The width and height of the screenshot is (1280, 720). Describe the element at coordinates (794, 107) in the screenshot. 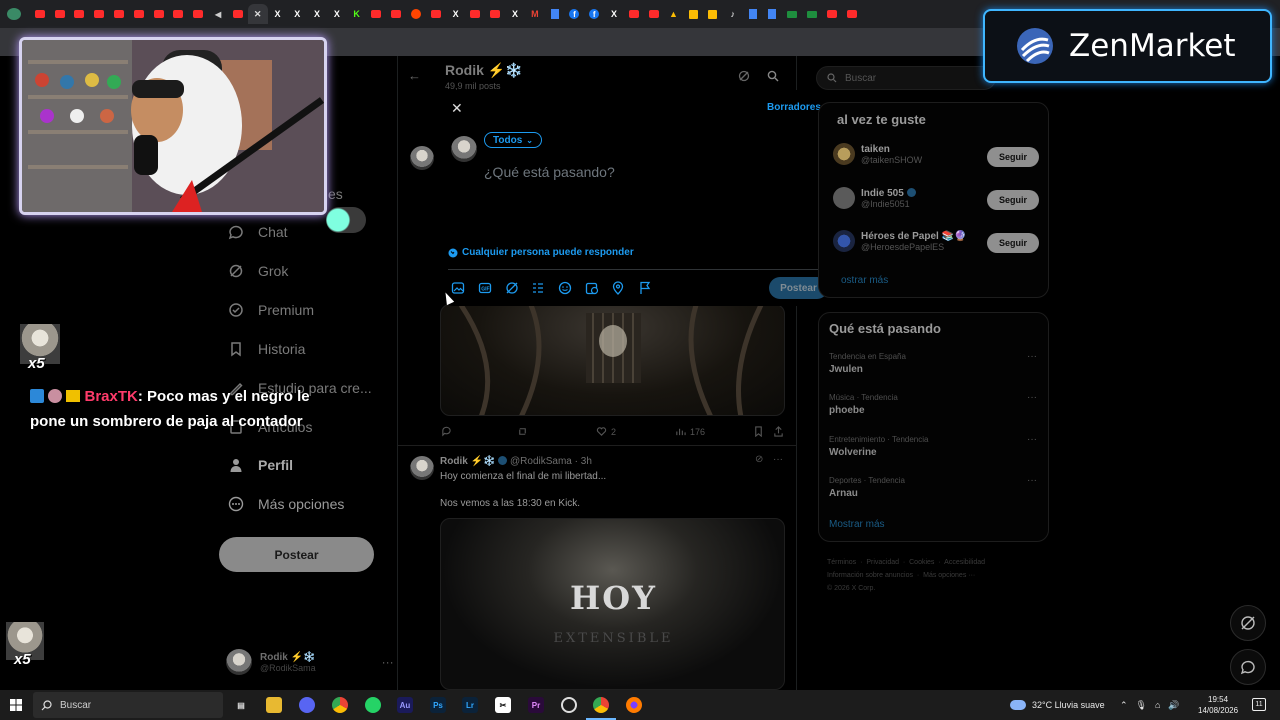

I see `drafts-link: Borradores` at that location.